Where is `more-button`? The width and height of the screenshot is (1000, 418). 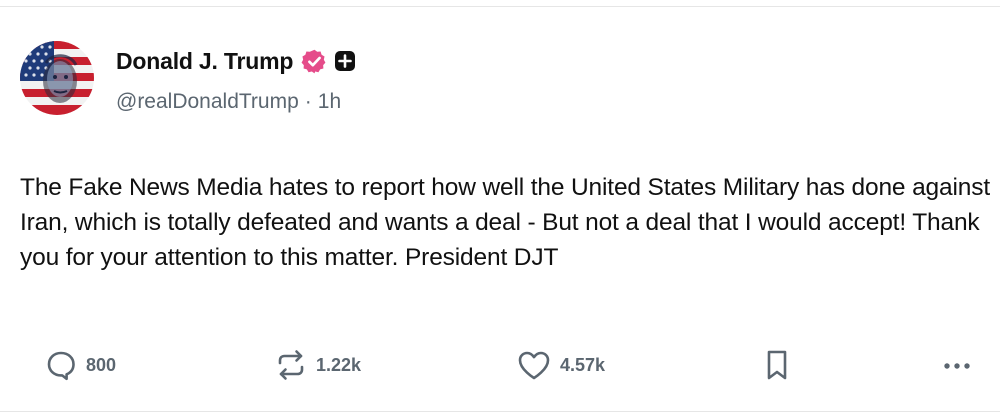
more-button is located at coordinates (957, 365).